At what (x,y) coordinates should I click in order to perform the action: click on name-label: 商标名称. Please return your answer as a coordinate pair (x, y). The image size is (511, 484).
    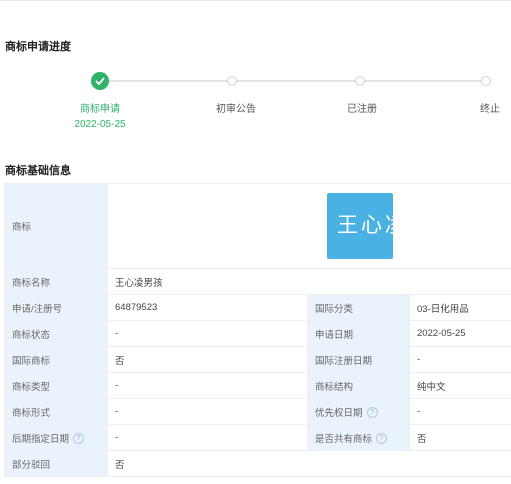
    Looking at the image, I should click on (56, 281).